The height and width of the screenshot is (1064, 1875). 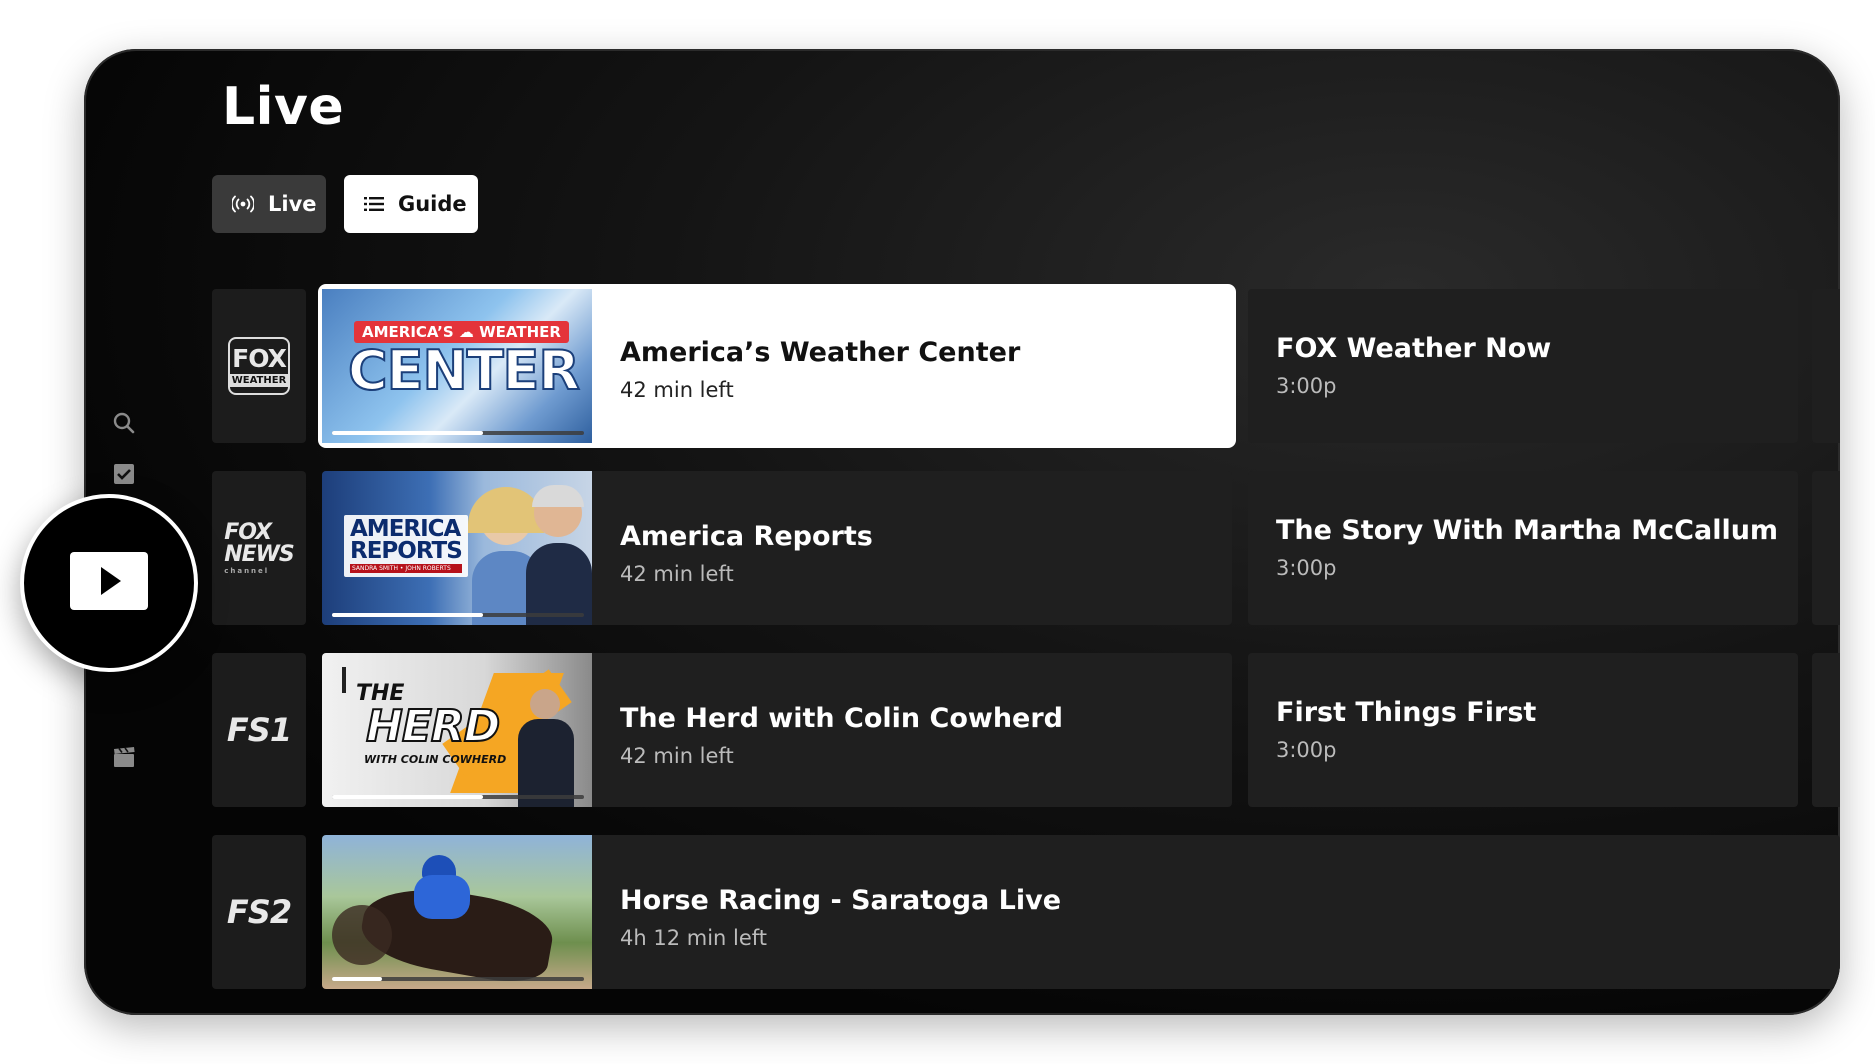 What do you see at coordinates (1406, 712) in the screenshot?
I see `next-program-title: First Things First` at bounding box center [1406, 712].